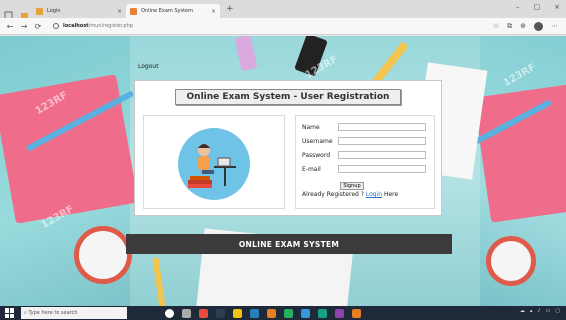 Image resolution: width=566 pixels, height=320 pixels. I want to click on window-menu-icon, so click(8, 12).